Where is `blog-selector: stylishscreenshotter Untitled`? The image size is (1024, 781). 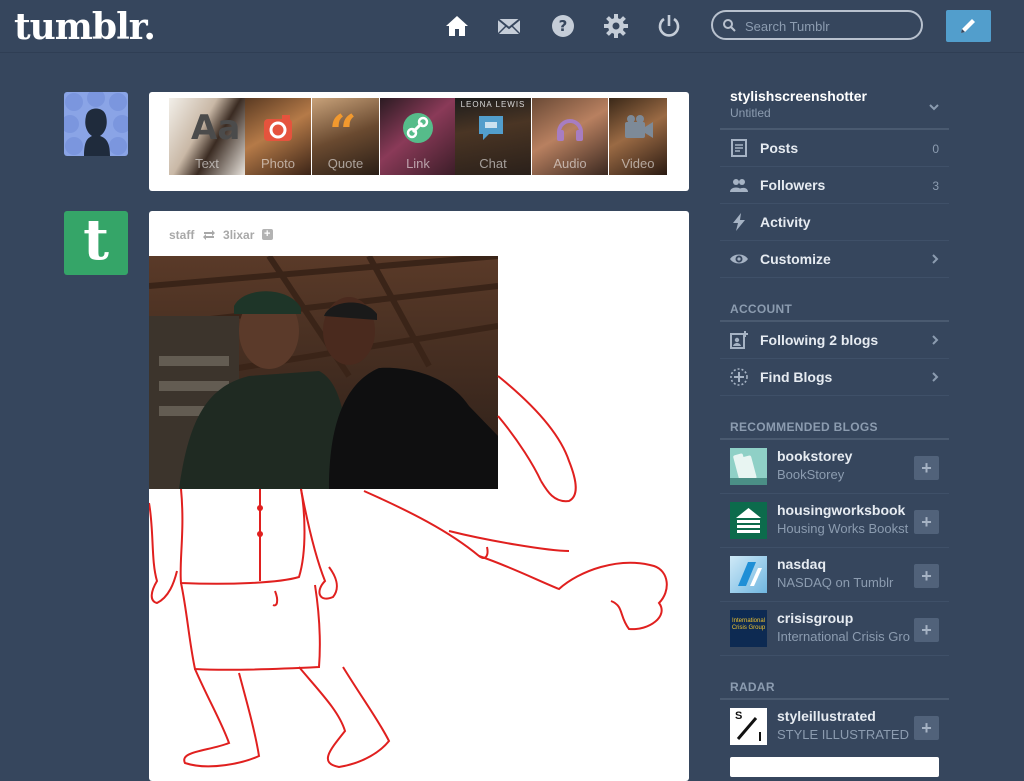 blog-selector: stylishscreenshotter Untitled is located at coordinates (834, 104).